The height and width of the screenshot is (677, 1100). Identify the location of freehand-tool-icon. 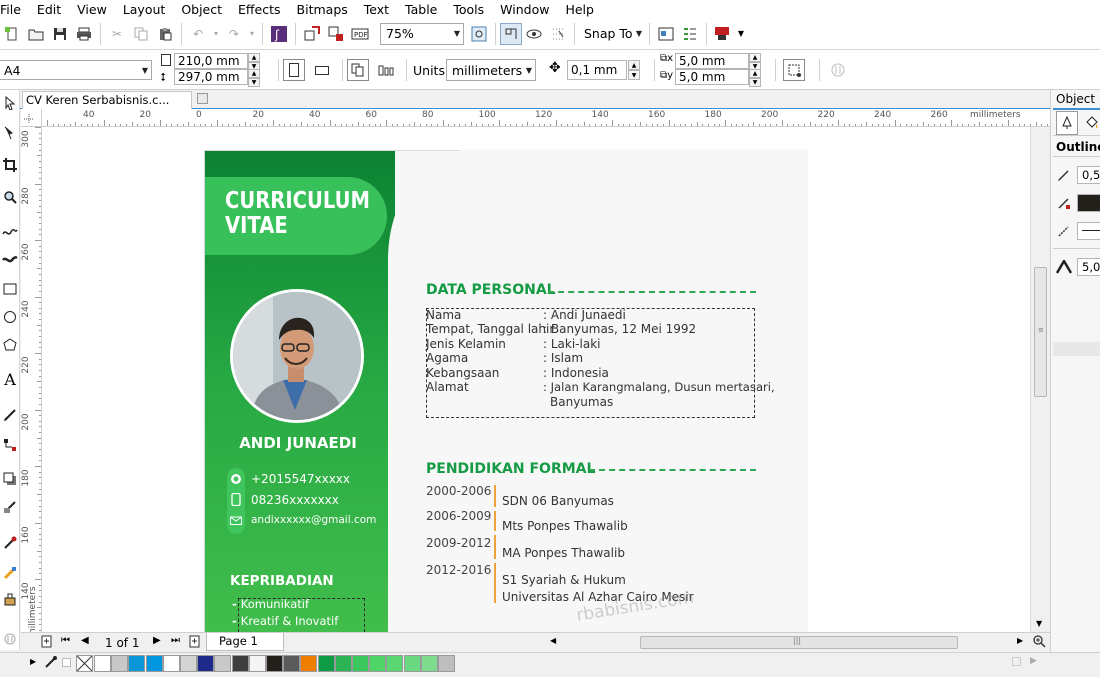
(10, 231).